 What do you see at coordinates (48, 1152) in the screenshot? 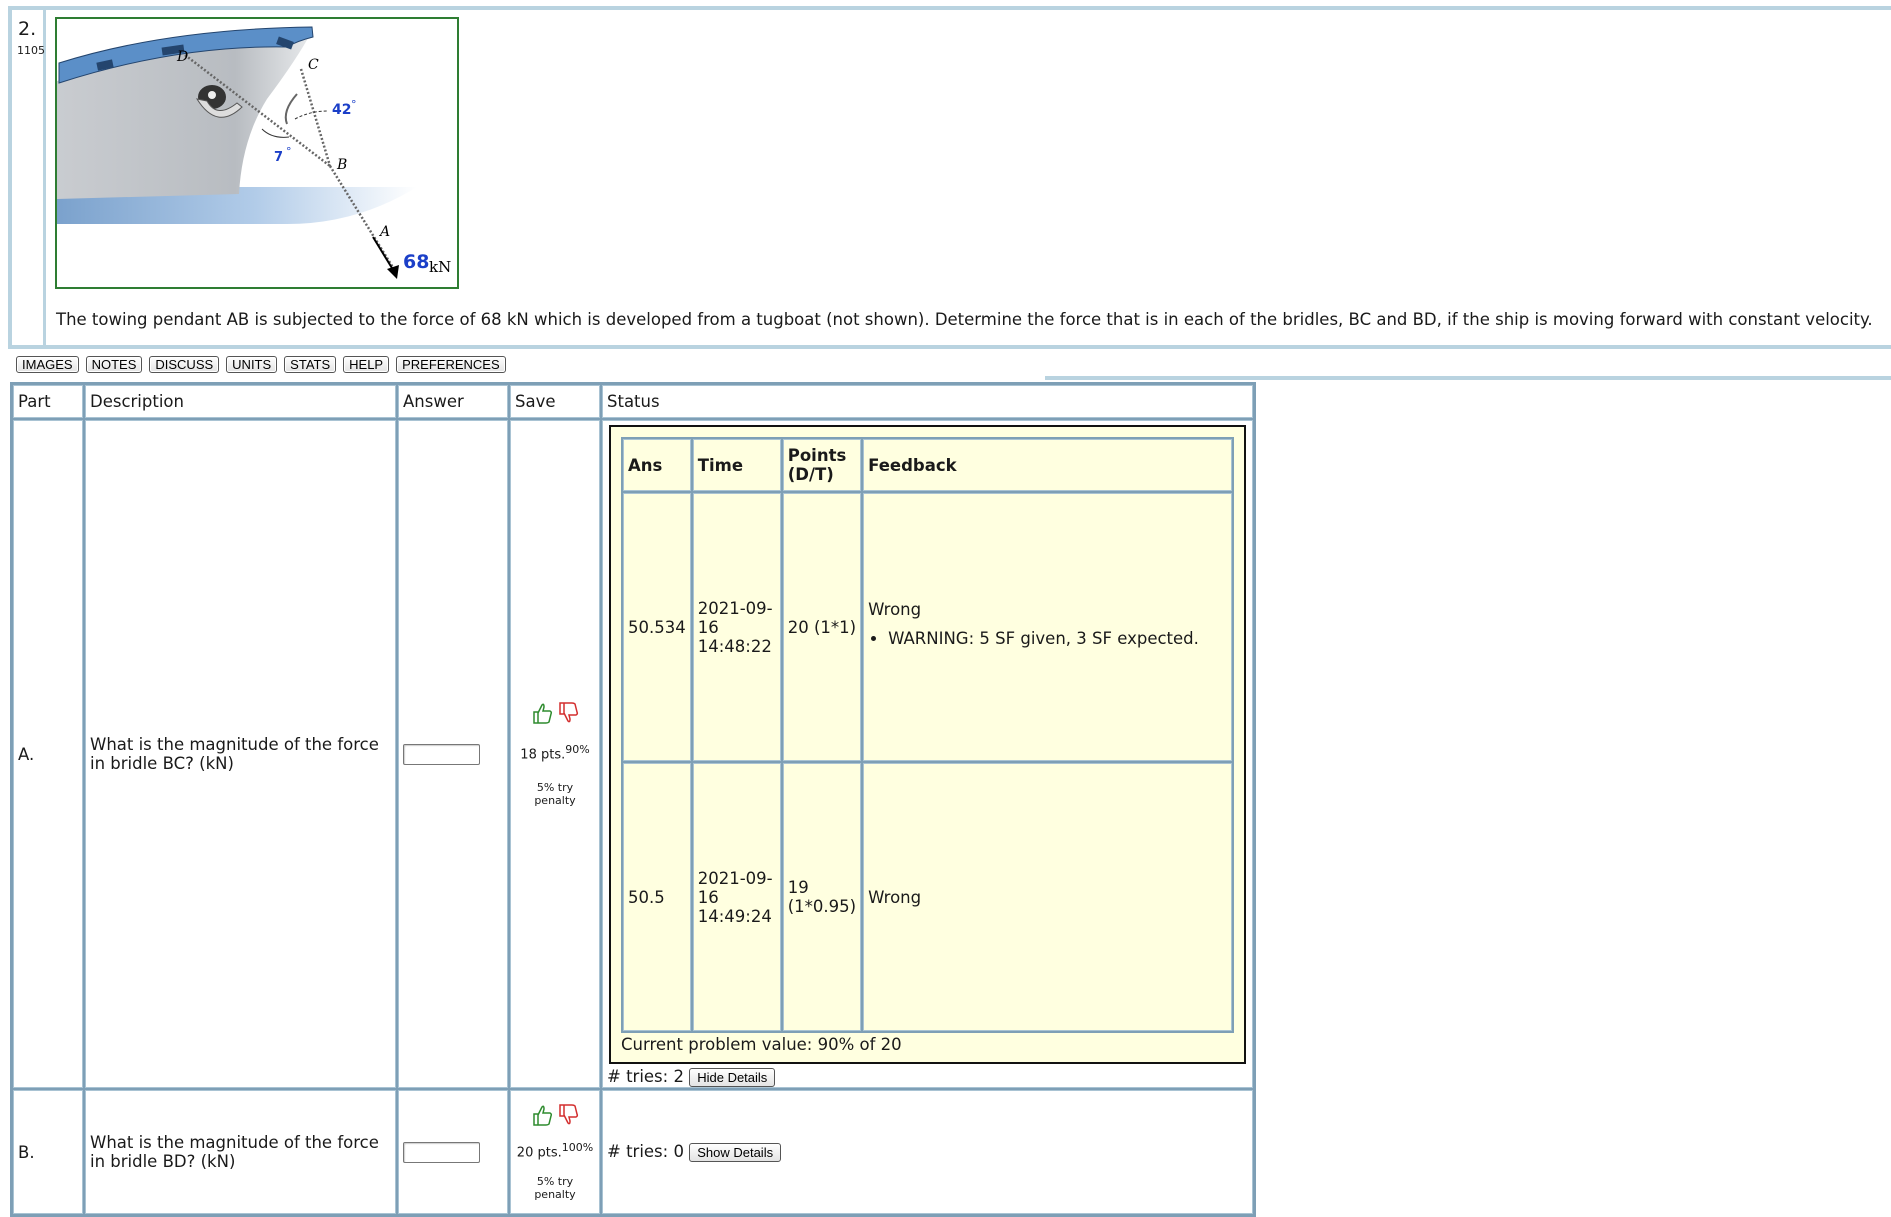
I see `part-label: B.` at bounding box center [48, 1152].